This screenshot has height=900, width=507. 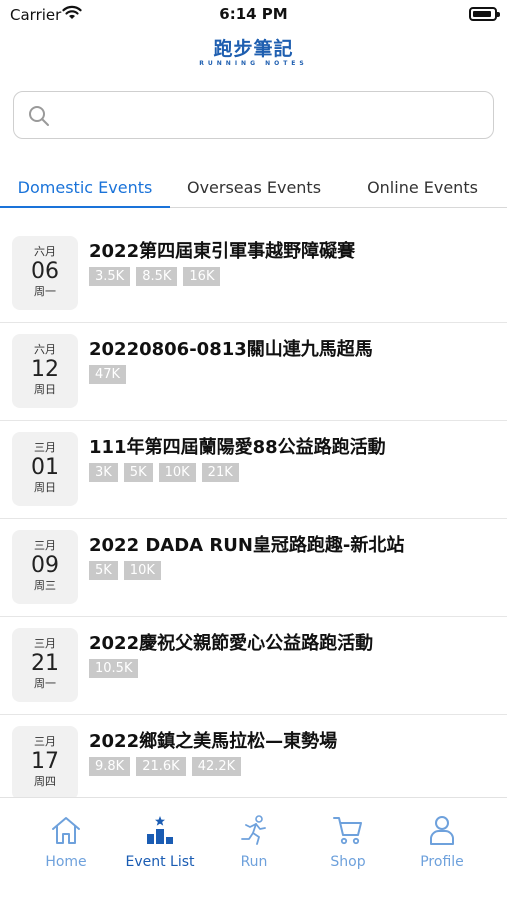 I want to click on distance-tag: 42.2K, so click(x=216, y=766).